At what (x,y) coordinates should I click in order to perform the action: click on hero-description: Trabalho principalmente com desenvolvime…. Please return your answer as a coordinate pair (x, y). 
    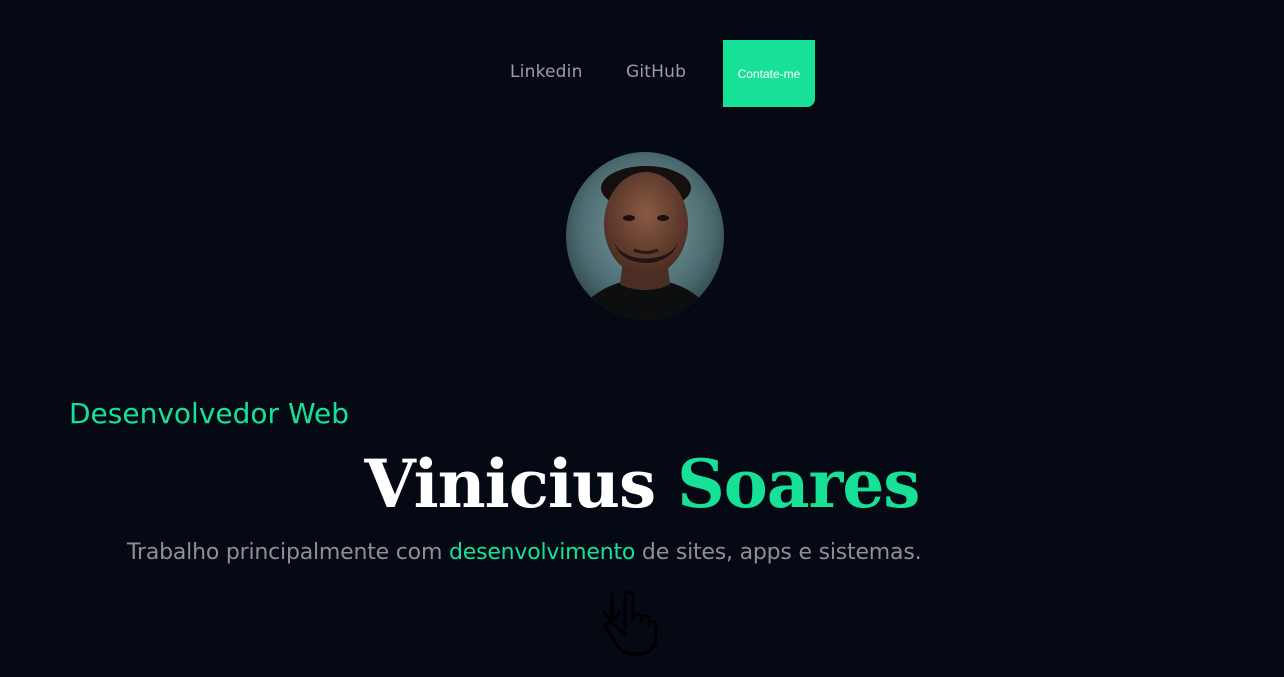
    Looking at the image, I should click on (524, 552).